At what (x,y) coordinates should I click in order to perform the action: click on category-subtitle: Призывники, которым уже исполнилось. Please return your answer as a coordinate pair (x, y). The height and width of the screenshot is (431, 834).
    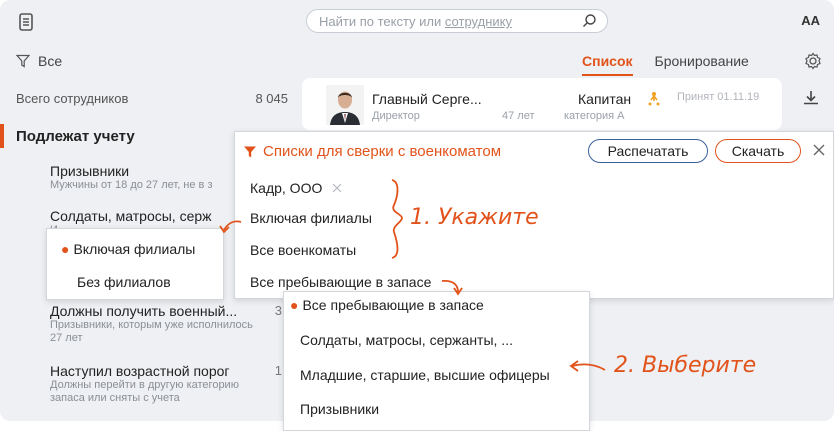
    Looking at the image, I should click on (151, 325).